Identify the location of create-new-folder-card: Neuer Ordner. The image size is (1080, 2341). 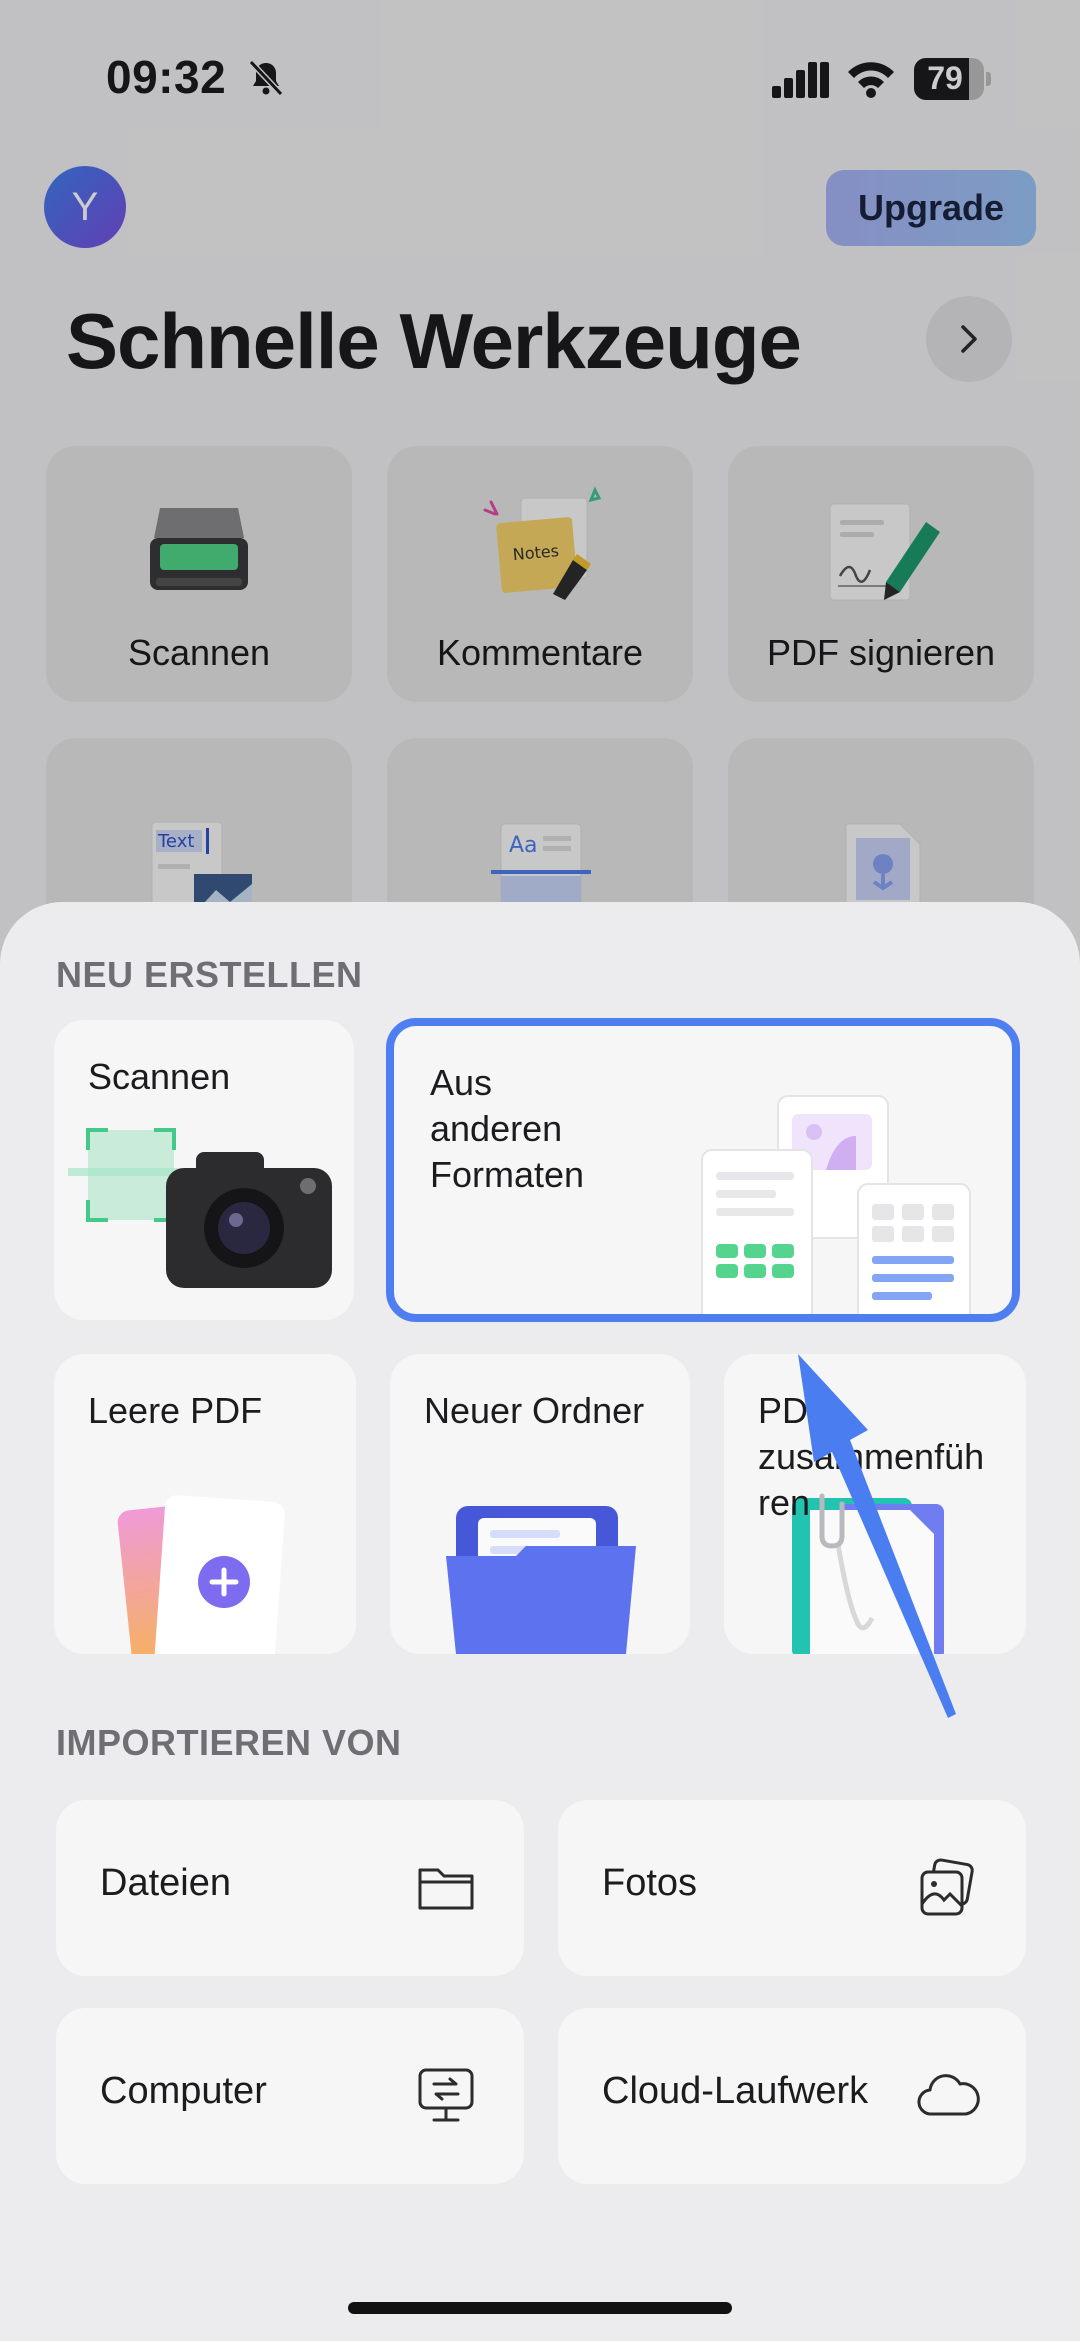
(540, 1504).